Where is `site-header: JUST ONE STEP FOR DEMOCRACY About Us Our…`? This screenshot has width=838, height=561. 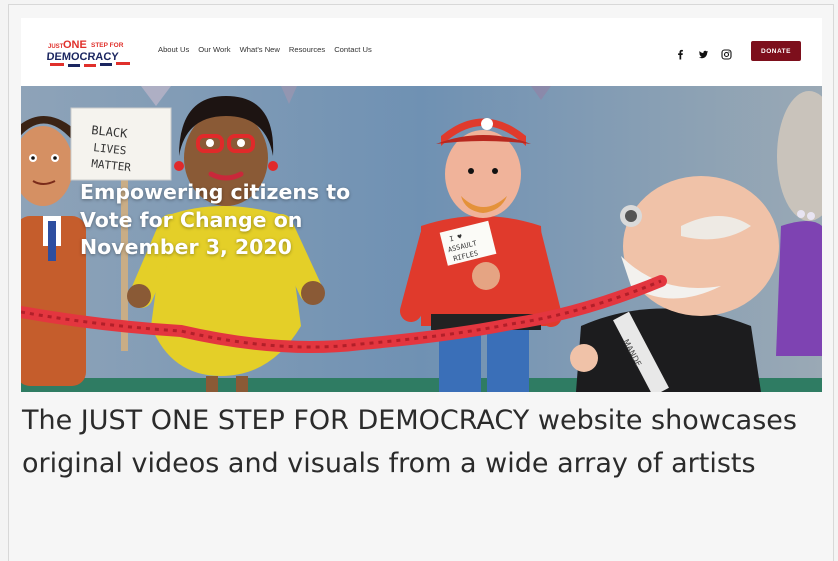 site-header: JUST ONE STEP FOR DEMOCRACY About Us Our… is located at coordinates (421, 52).